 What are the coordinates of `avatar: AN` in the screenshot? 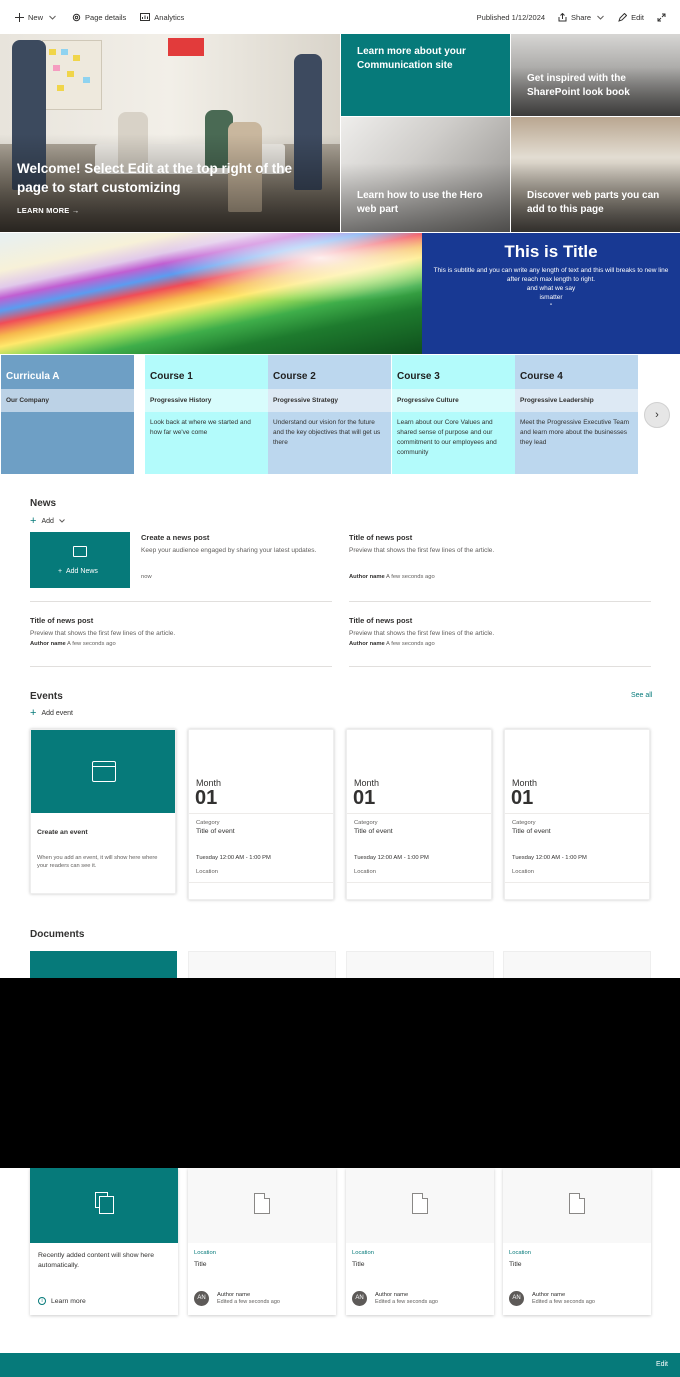 It's located at (359, 1298).